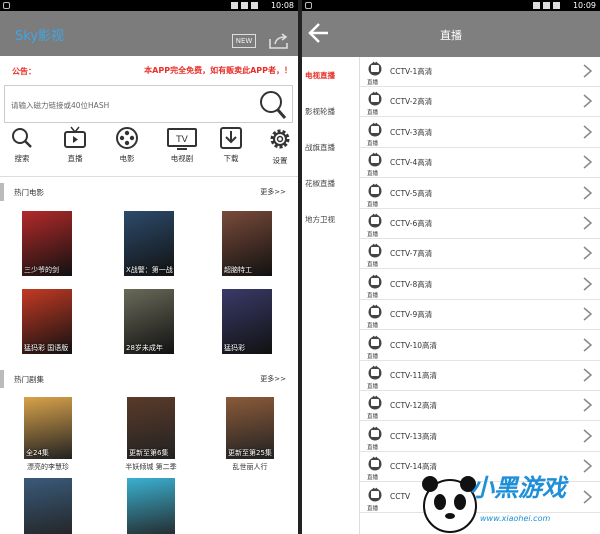 The height and width of the screenshot is (534, 600). Describe the element at coordinates (149, 176) in the screenshot. I see `divider` at that location.